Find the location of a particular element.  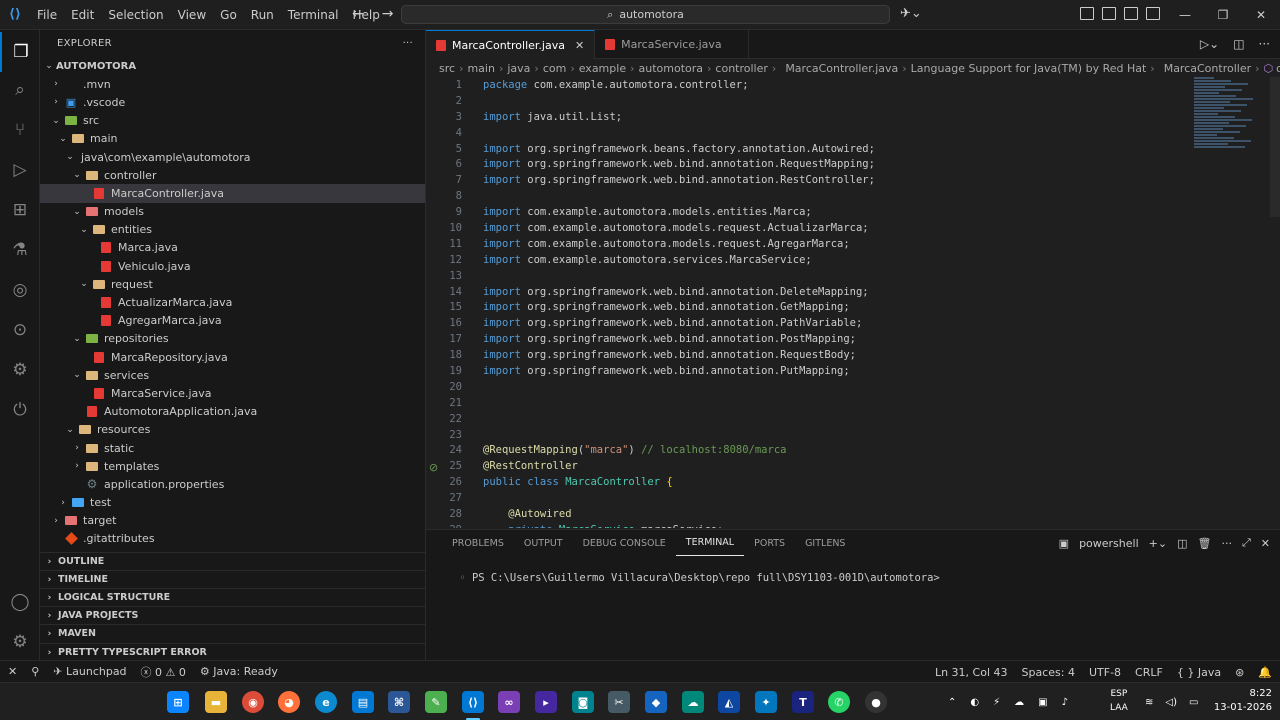

manage-gear-icon: ⚙ is located at coordinates (20, 642).